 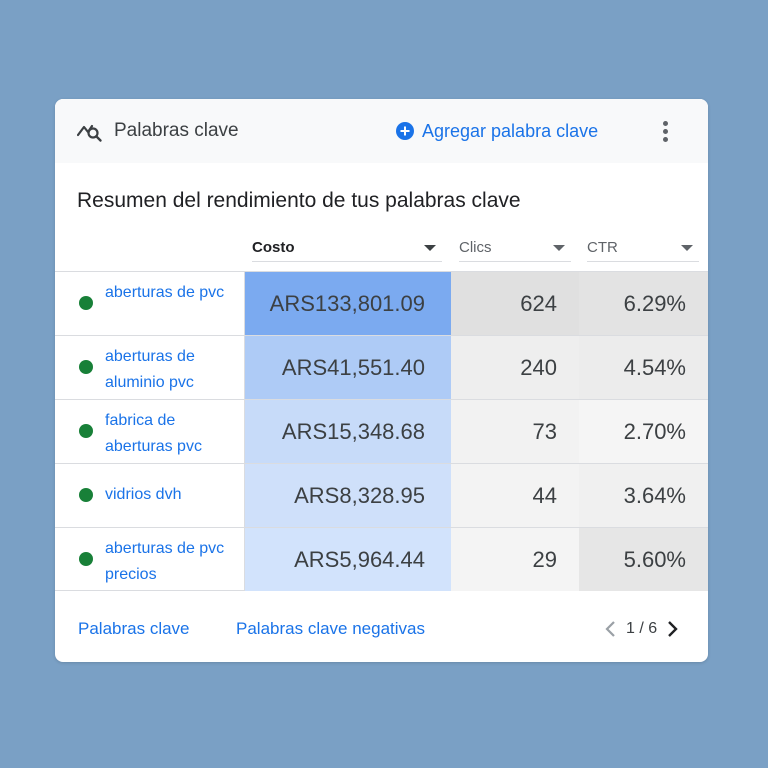 What do you see at coordinates (347, 248) in the screenshot?
I see `column-header-cost: Costo` at bounding box center [347, 248].